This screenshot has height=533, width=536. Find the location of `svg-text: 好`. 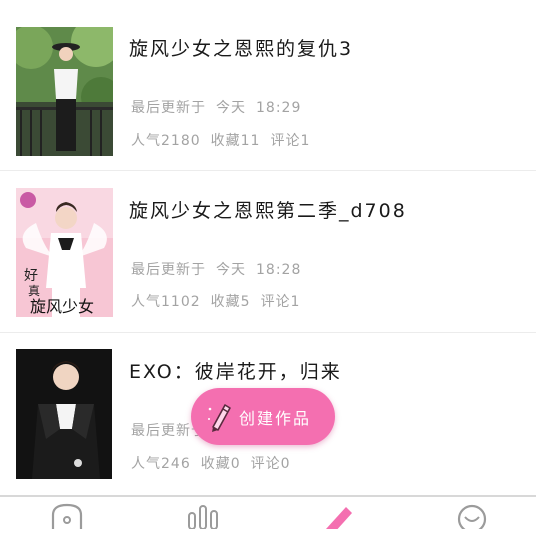

svg-text: 好 is located at coordinates (31, 276).